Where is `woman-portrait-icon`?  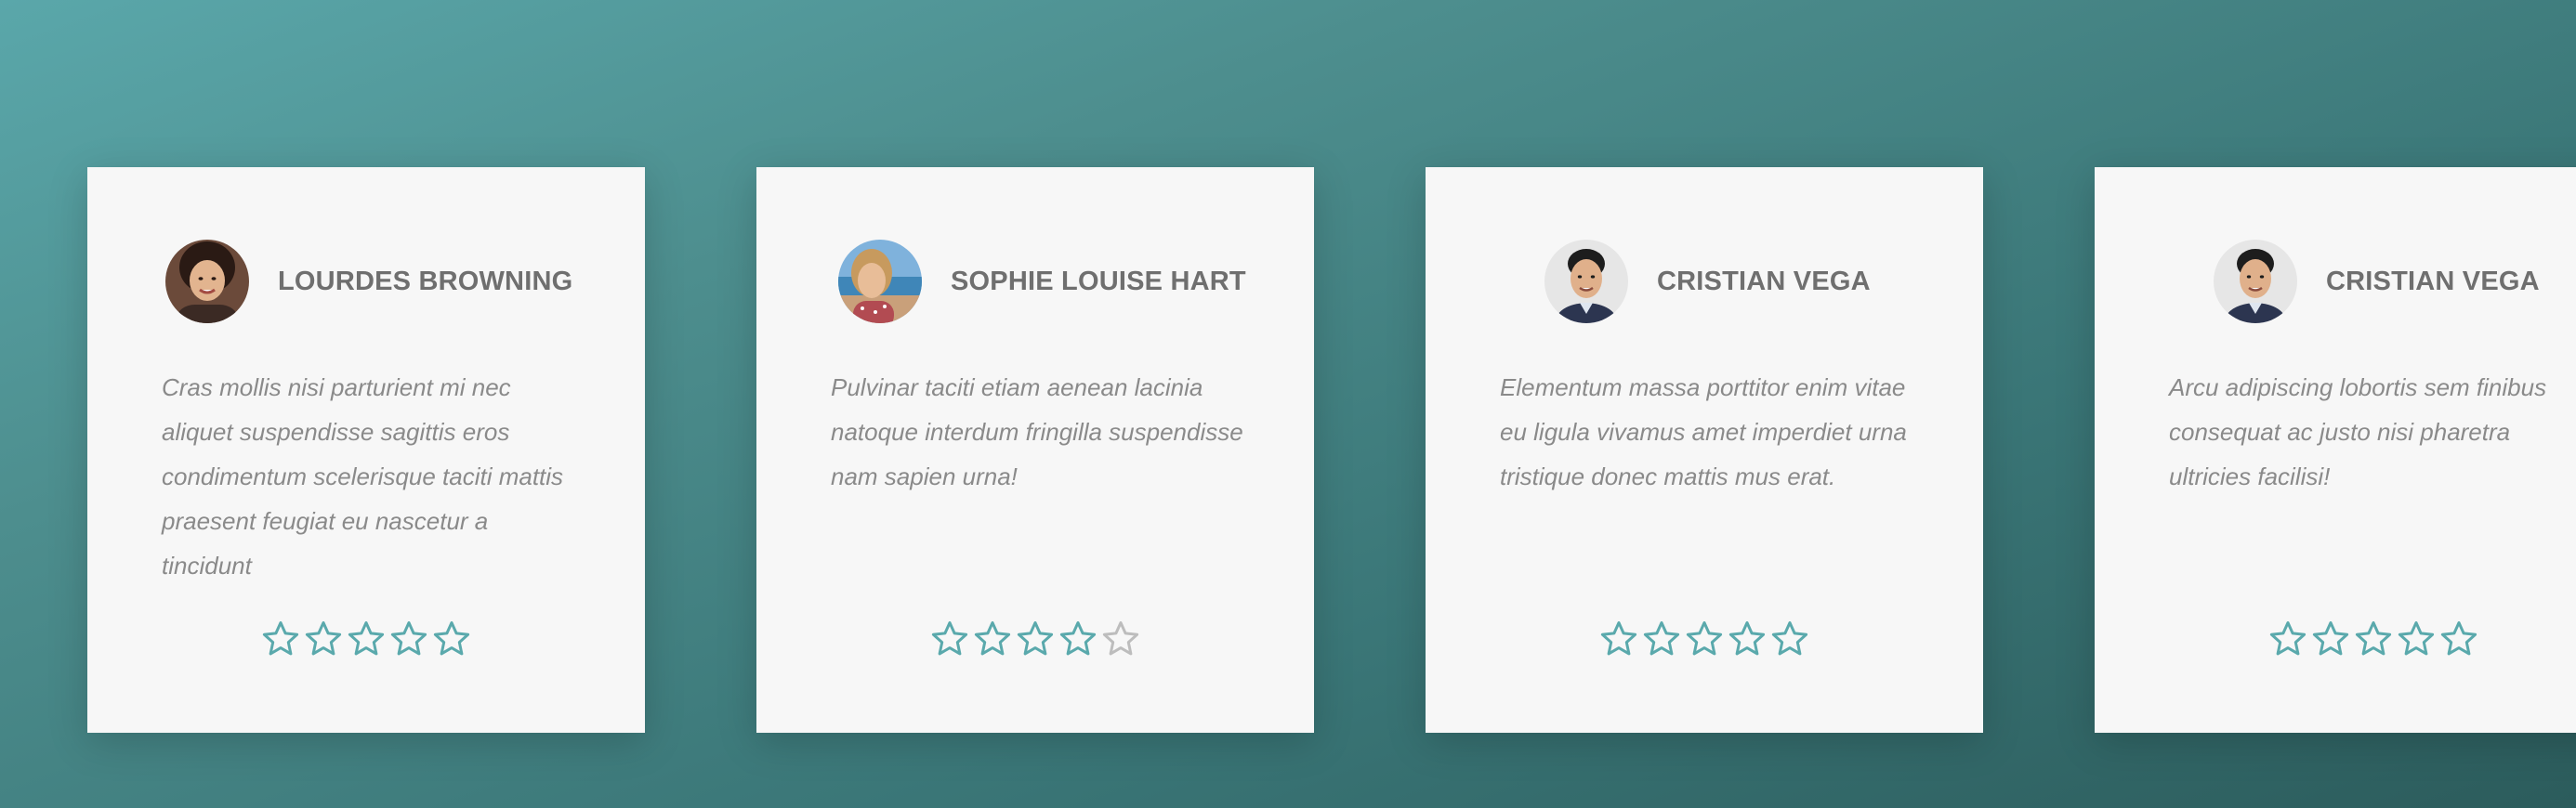
woman-portrait-icon is located at coordinates (207, 281).